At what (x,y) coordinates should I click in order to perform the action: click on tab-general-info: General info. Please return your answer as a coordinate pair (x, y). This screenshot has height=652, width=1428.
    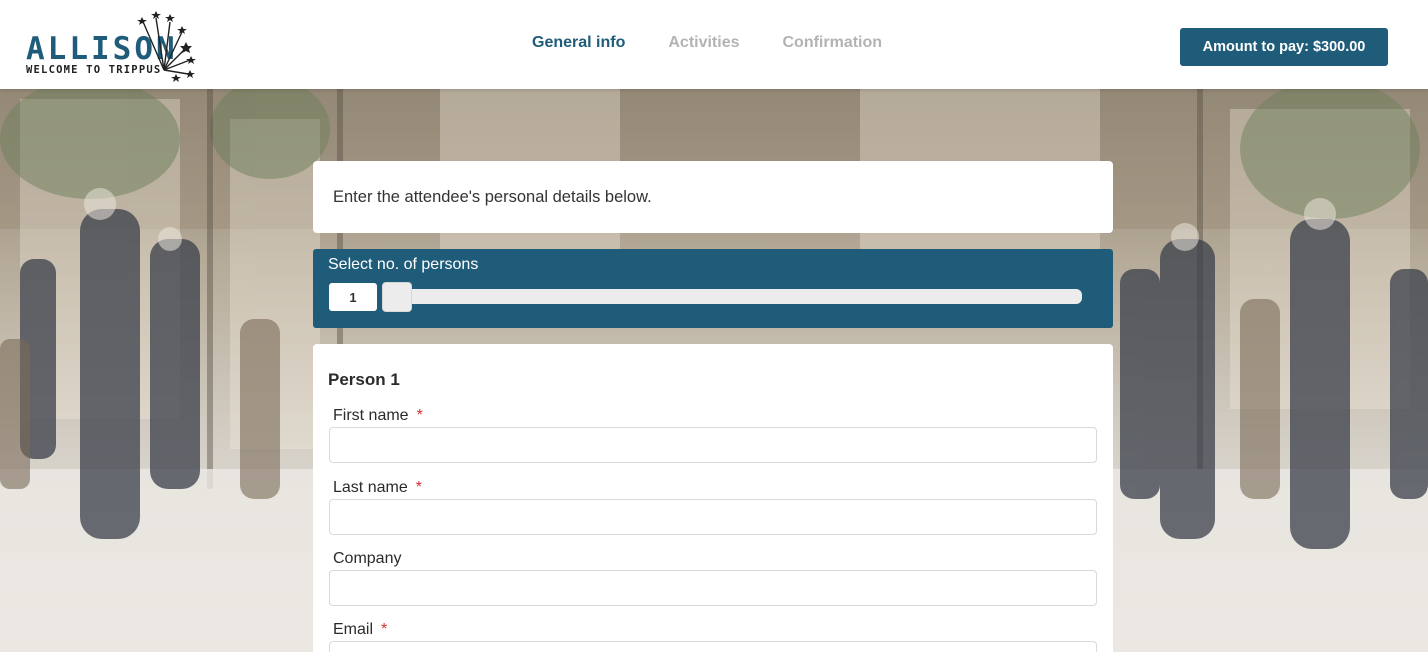
    Looking at the image, I should click on (578, 43).